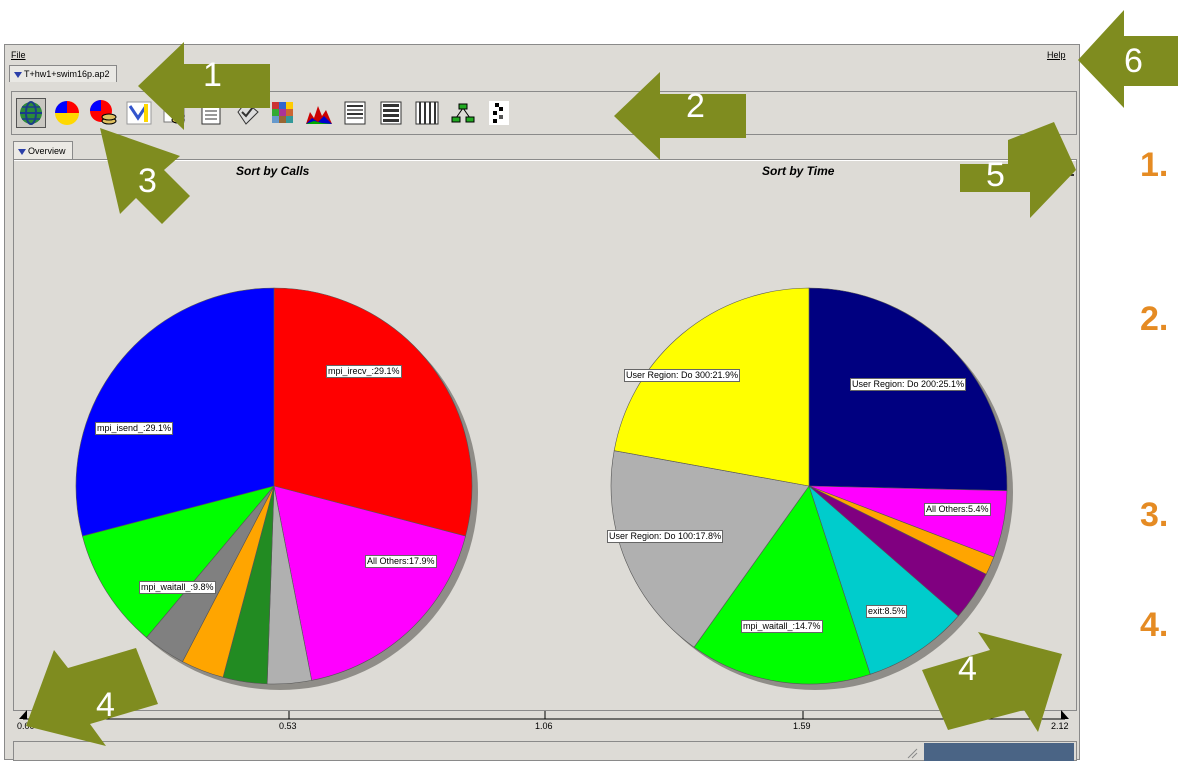 The width and height of the screenshot is (1182, 764). What do you see at coordinates (401, 561) in the screenshot?
I see `pie-label-all-others: All Others:17.9%` at bounding box center [401, 561].